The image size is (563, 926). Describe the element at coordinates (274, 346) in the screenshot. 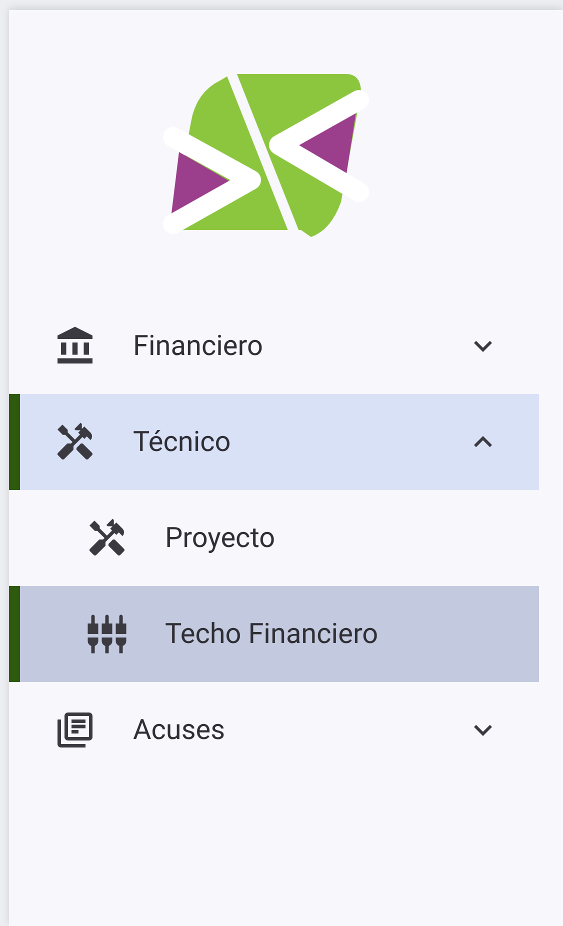

I see `menu-item: Financiero` at that location.